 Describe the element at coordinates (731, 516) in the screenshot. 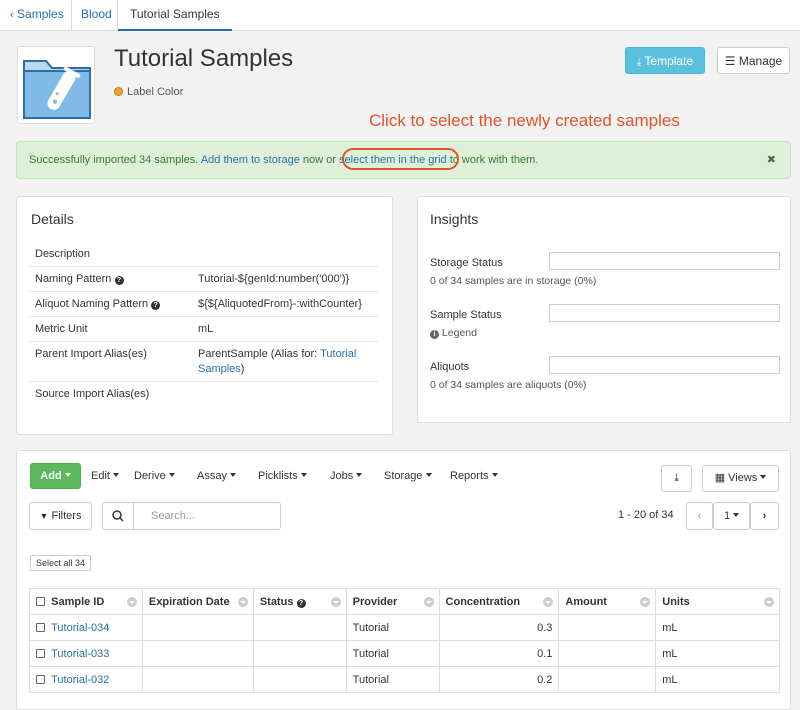

I see `page-select: 1` at that location.